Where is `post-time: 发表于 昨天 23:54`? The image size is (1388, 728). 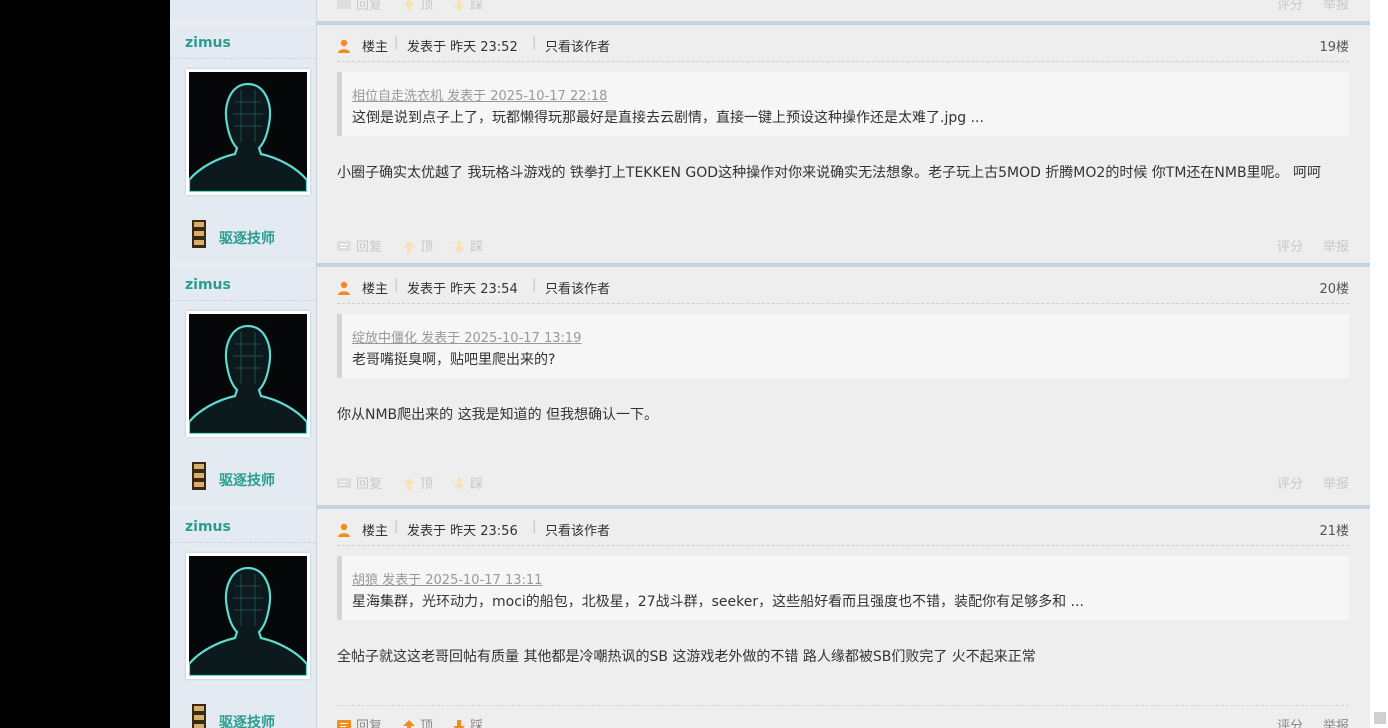
post-time: 发表于 昨天 23:54 is located at coordinates (462, 289).